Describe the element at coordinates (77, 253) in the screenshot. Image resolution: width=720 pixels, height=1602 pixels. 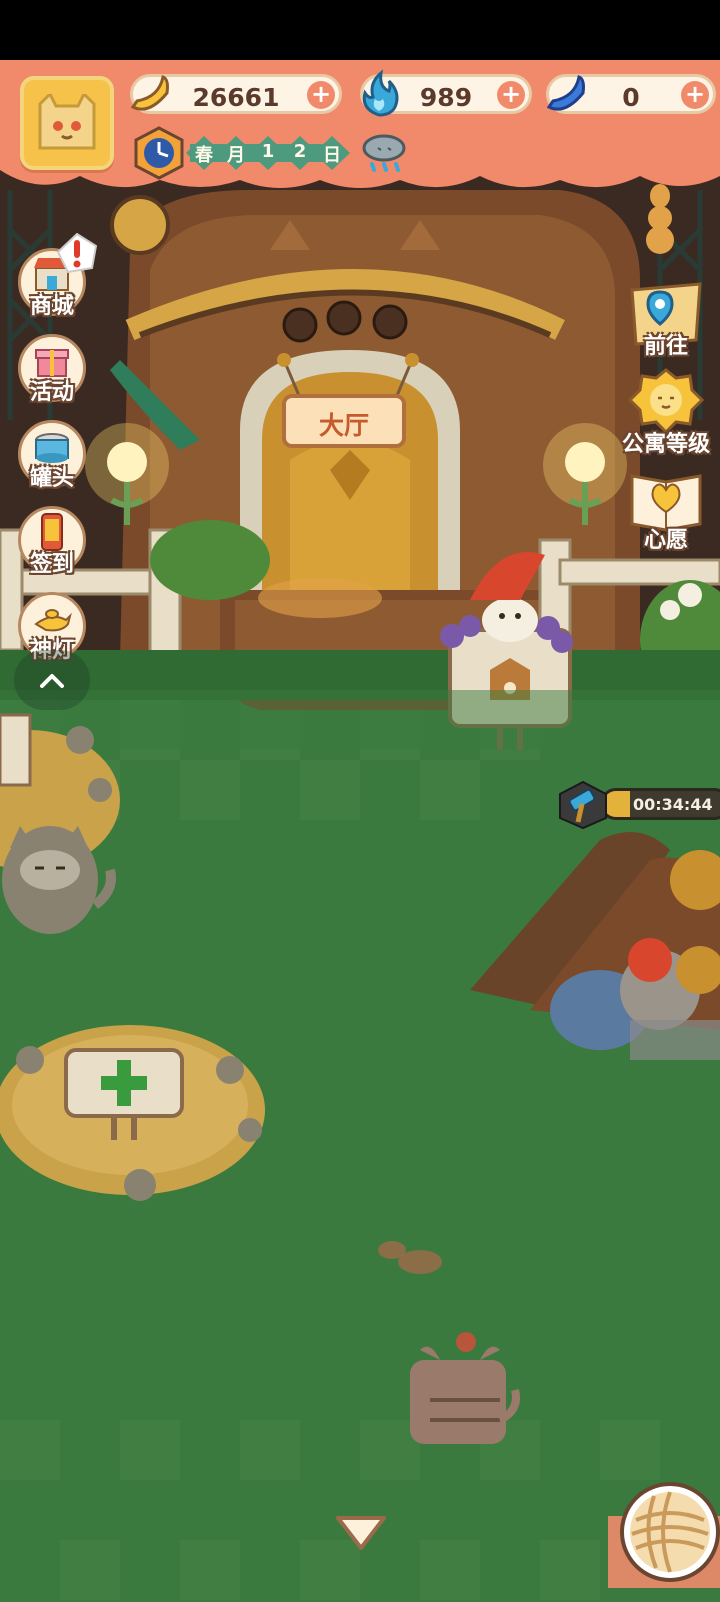
I see `alert-badge-icon` at that location.